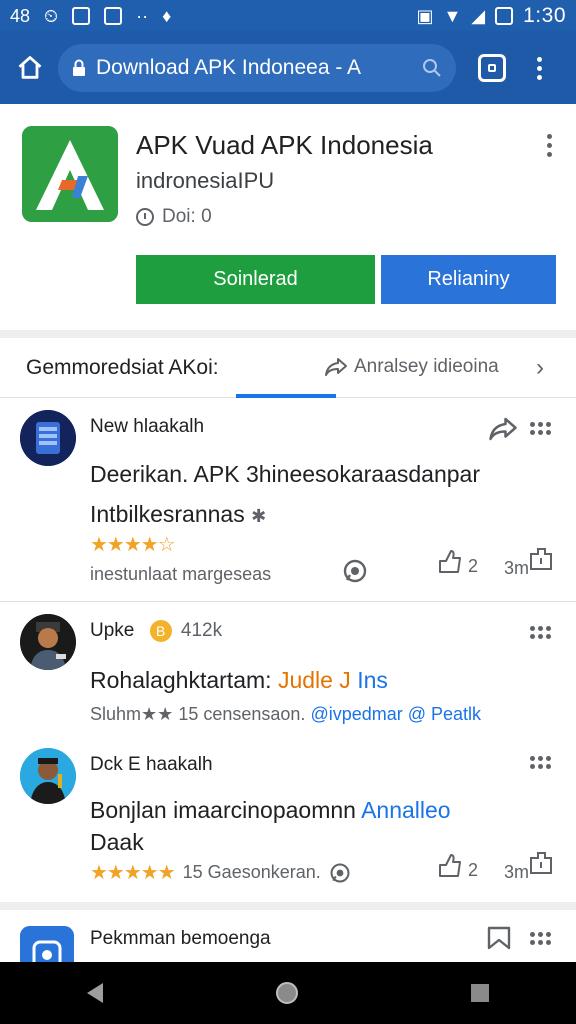 This screenshot has height=1024, width=576. I want to click on review-text-line2: Daak, so click(117, 842).